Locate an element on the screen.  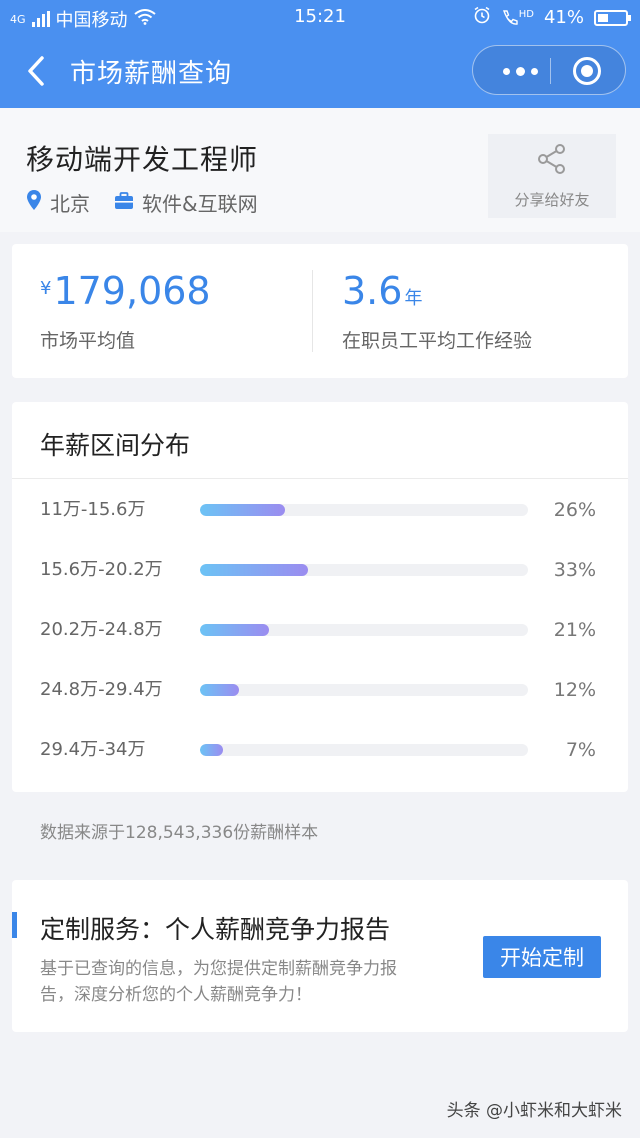
hd-call-icon: HD is located at coordinates (517, 18).